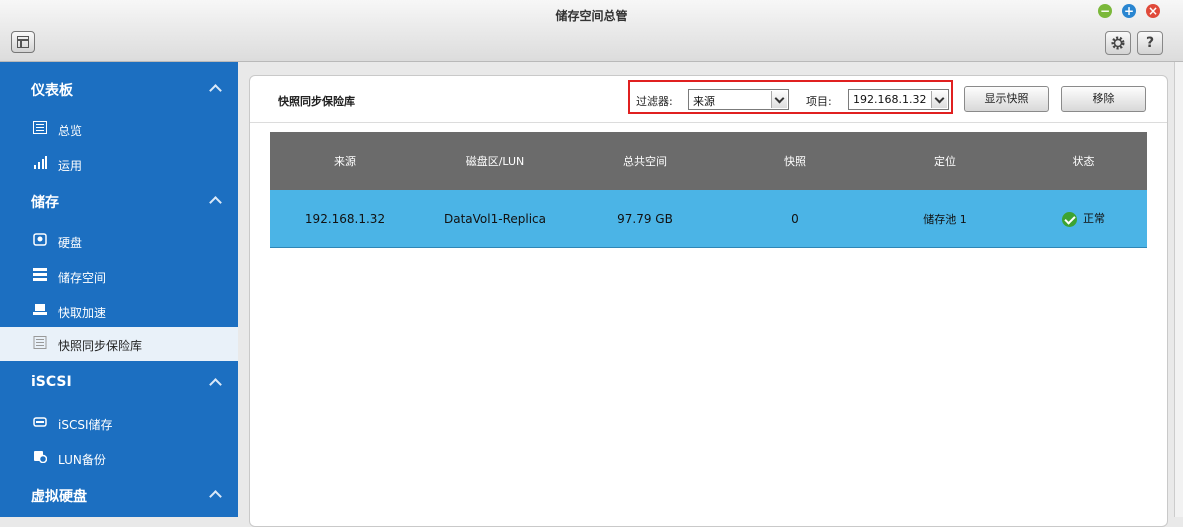 This screenshot has width=1183, height=527. What do you see at coordinates (1103, 99) in the screenshot?
I see `remove-button: 移除` at bounding box center [1103, 99].